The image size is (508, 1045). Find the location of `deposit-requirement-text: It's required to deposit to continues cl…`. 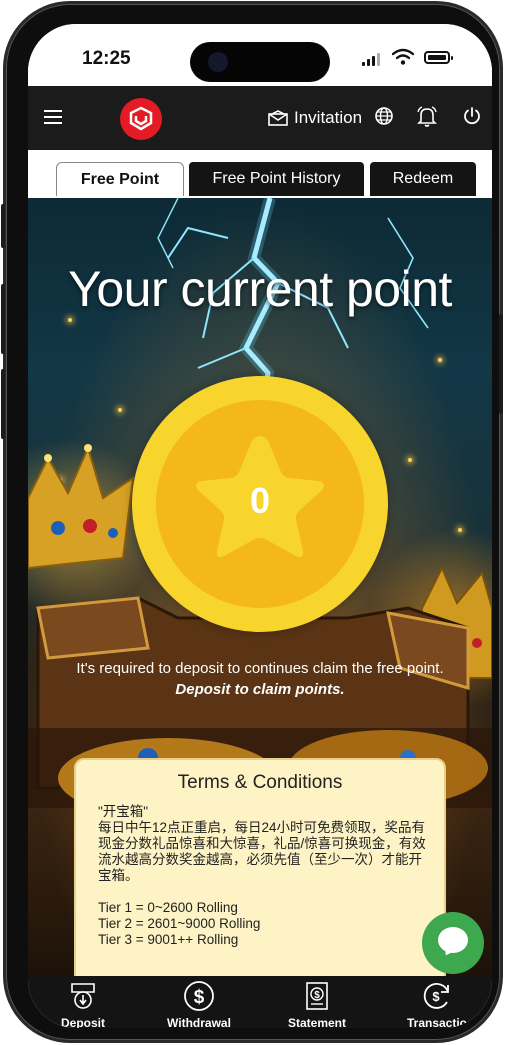

deposit-requirement-text: It's required to deposit to continues cl… is located at coordinates (260, 668).